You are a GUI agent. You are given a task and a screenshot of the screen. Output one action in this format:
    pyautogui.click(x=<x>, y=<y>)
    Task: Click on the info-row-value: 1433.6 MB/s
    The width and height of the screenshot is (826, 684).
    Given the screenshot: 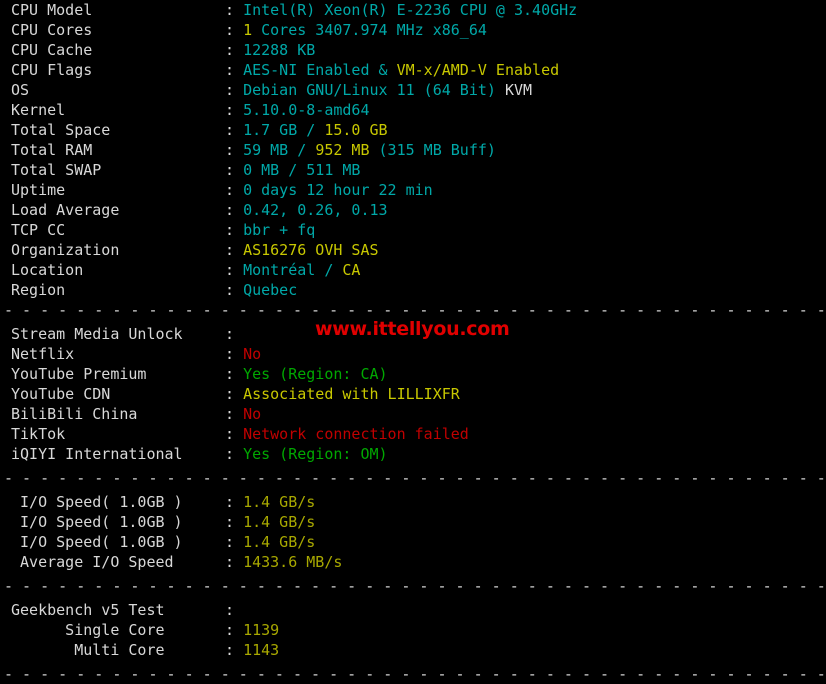 What is the action you would take?
    pyautogui.click(x=293, y=562)
    